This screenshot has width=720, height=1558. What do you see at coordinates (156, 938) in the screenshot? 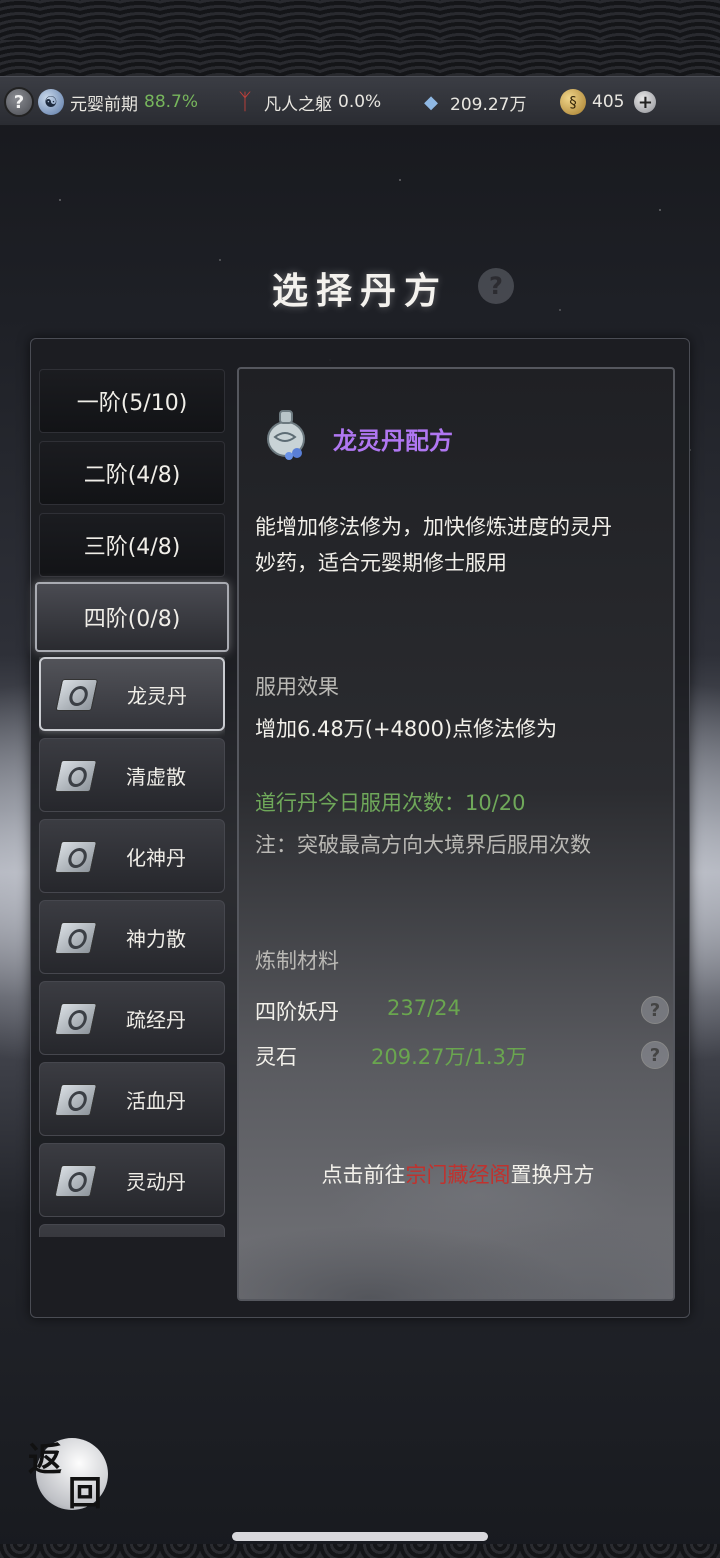
I see `recipe-name: 神力散` at bounding box center [156, 938].